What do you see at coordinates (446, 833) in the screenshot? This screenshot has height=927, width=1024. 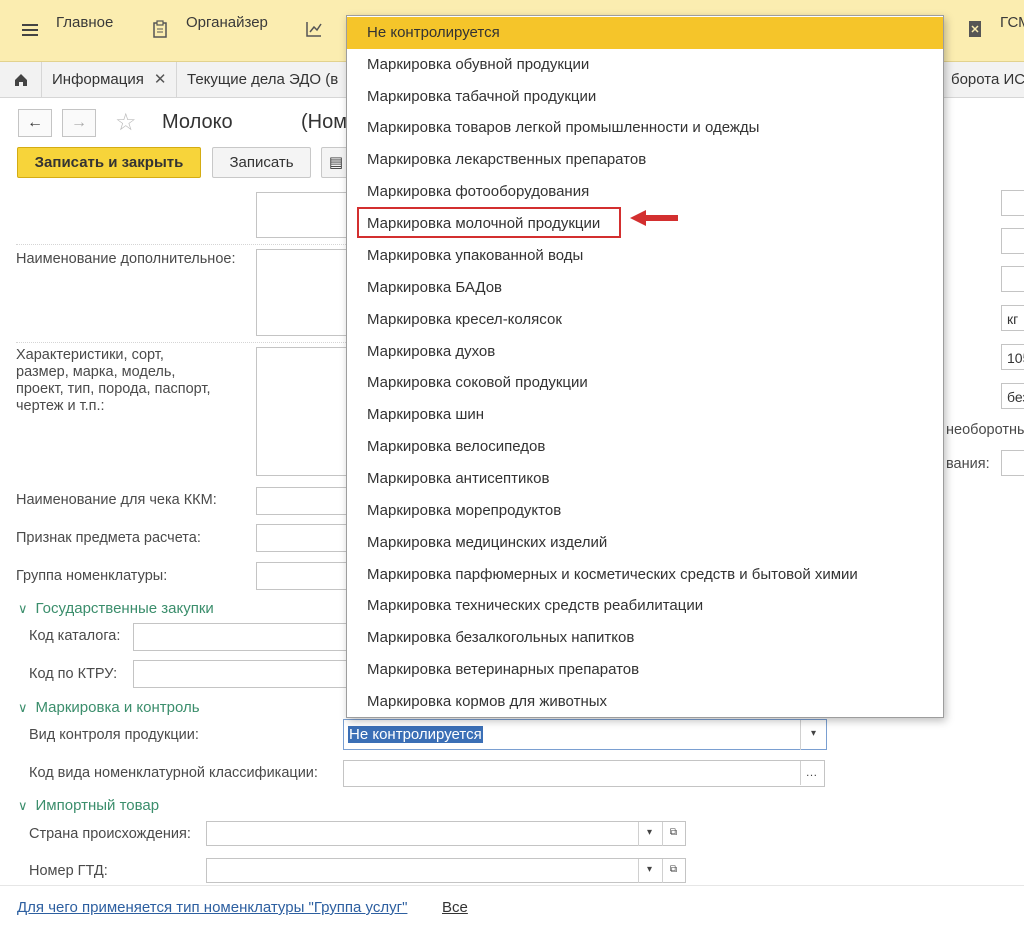 I see `country-field: ▾ ⧉` at bounding box center [446, 833].